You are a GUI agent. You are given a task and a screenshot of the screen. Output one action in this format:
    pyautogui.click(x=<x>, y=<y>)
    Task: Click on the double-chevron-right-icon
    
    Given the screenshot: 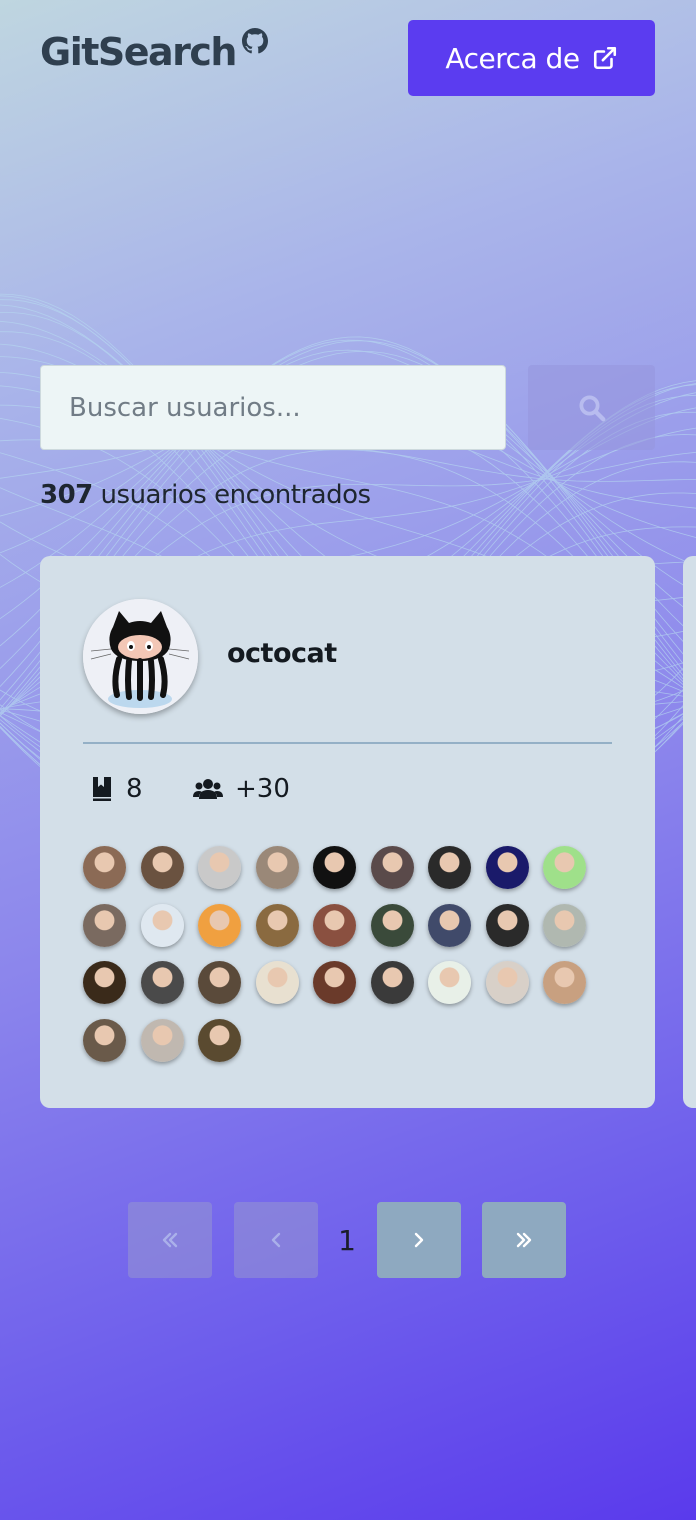 What is the action you would take?
    pyautogui.click(x=524, y=1240)
    